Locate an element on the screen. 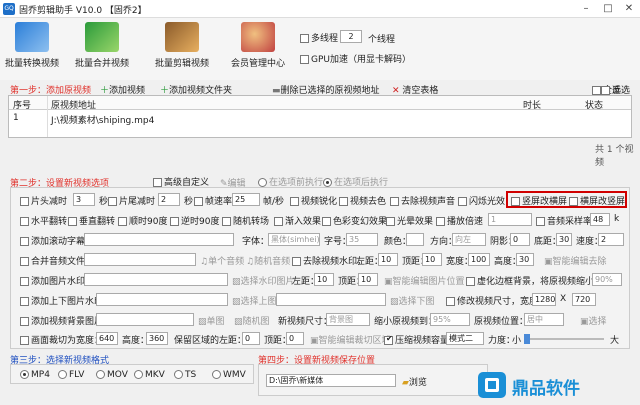  wm-width-input: 100 is located at coordinates (479, 259).